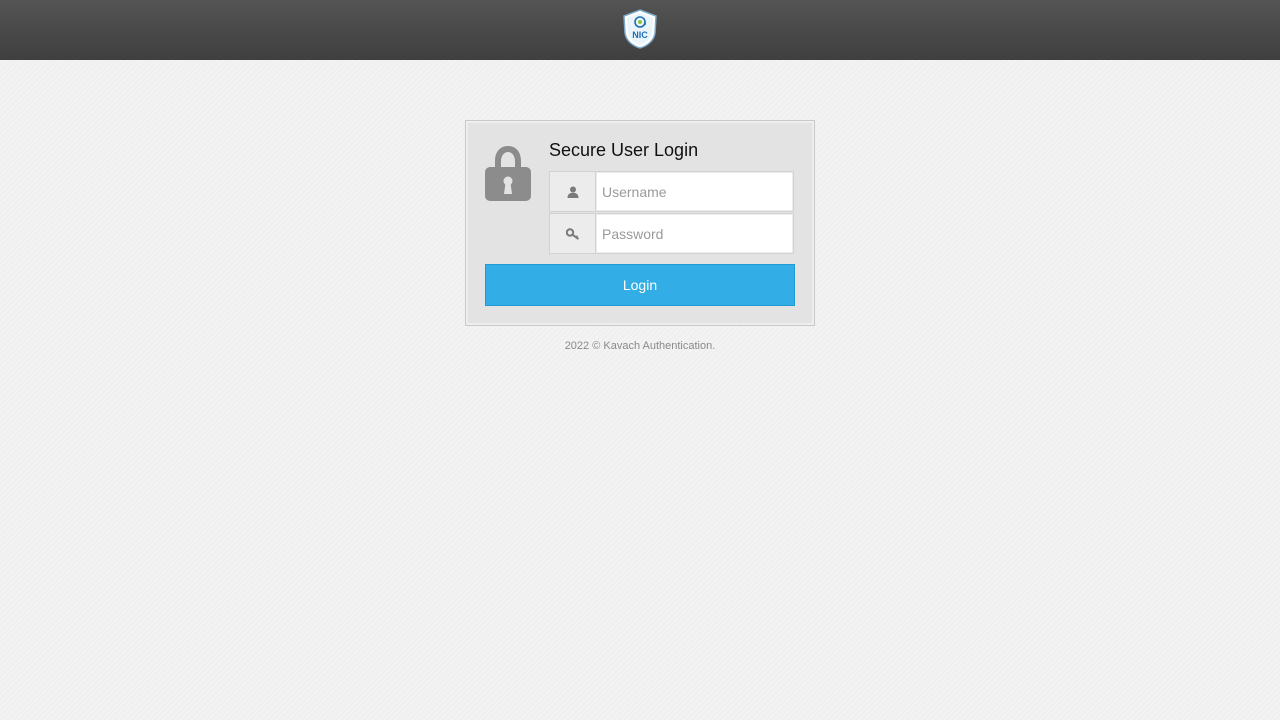 Image resolution: width=1280 pixels, height=720 pixels. I want to click on password-group, so click(671, 233).